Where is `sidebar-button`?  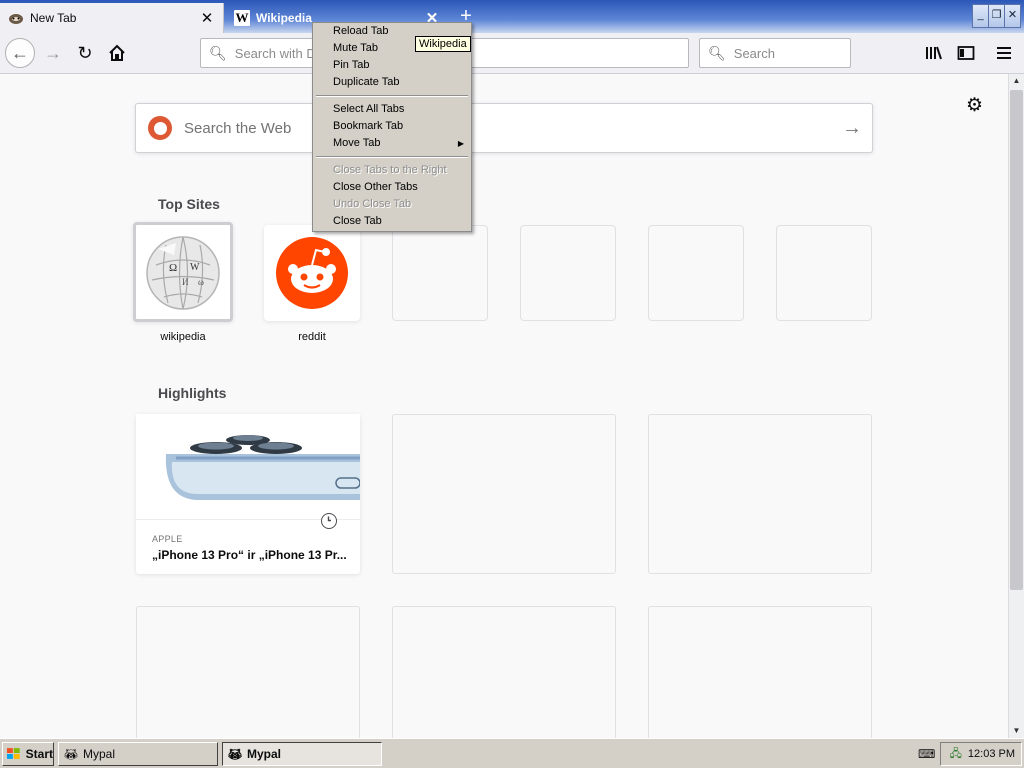 sidebar-button is located at coordinates (966, 53).